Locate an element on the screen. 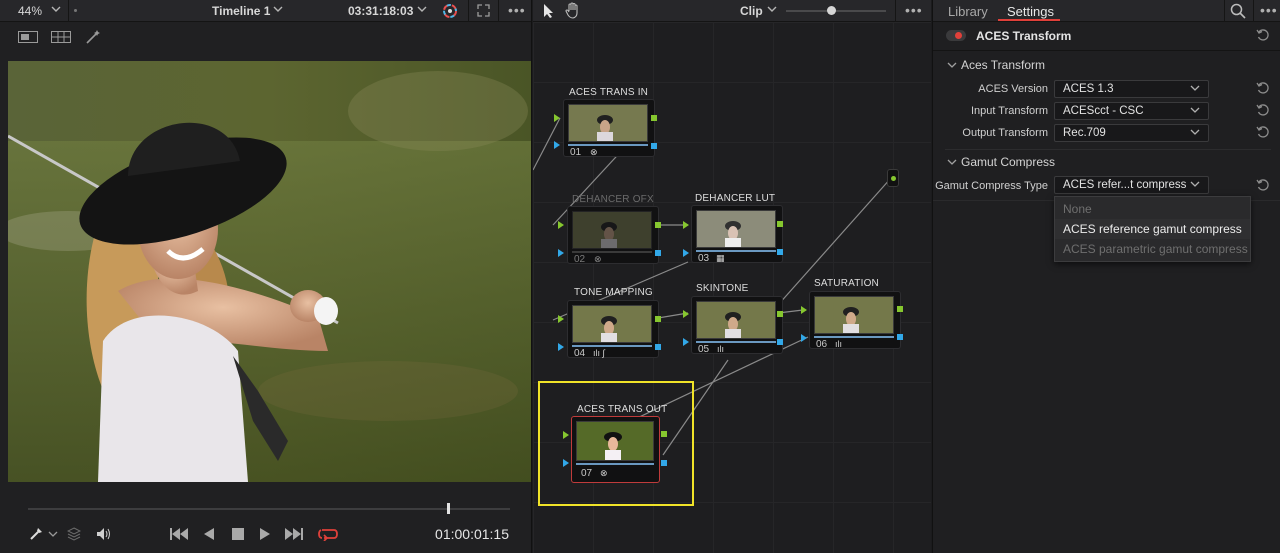 The image size is (1280, 553). inspector-more-icon: ••• is located at coordinates (1269, 10).